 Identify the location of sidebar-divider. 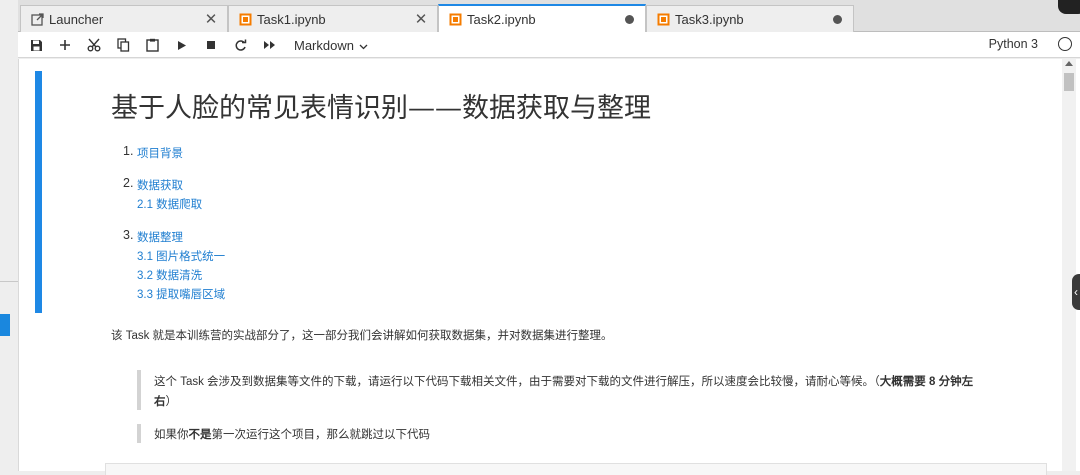
(9, 281).